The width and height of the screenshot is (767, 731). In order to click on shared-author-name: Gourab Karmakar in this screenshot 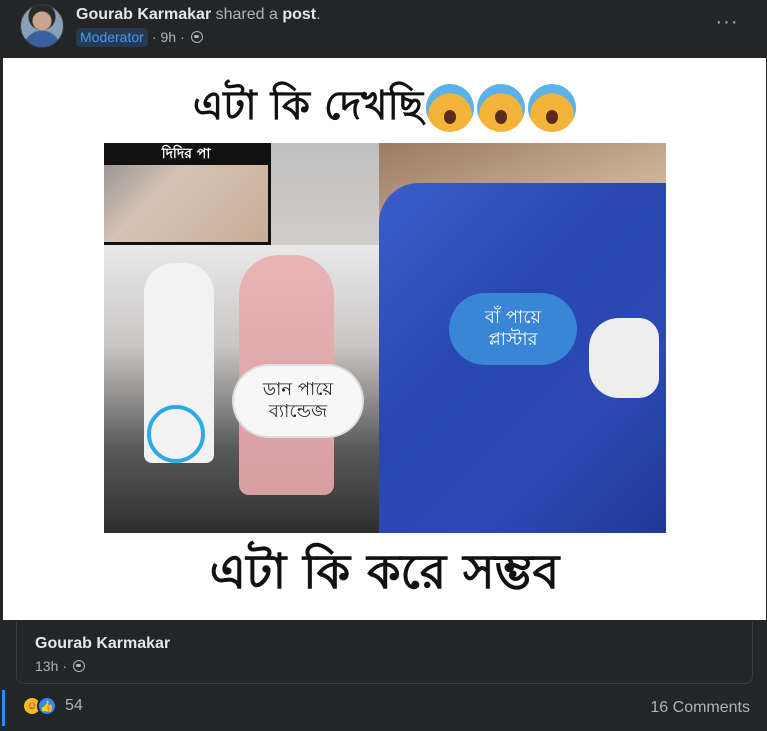, I will do `click(102, 644)`.